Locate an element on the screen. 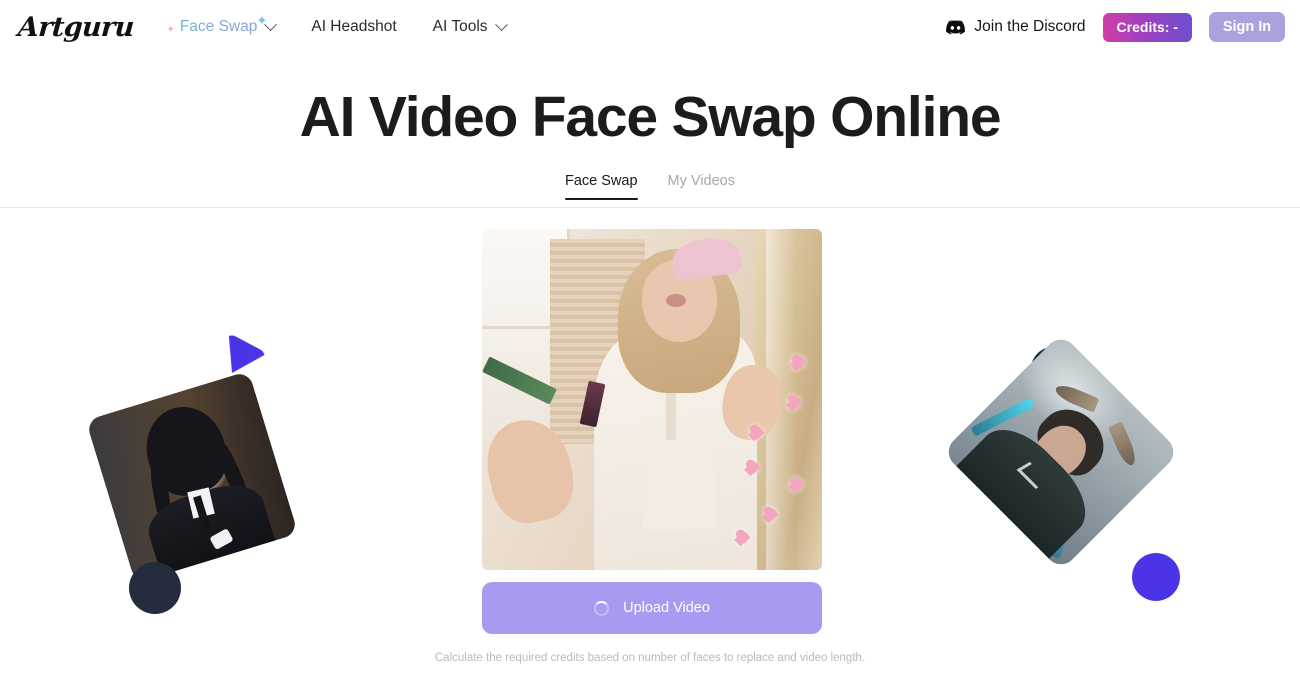  sparkle-icon: ✦ is located at coordinates (170, 29).